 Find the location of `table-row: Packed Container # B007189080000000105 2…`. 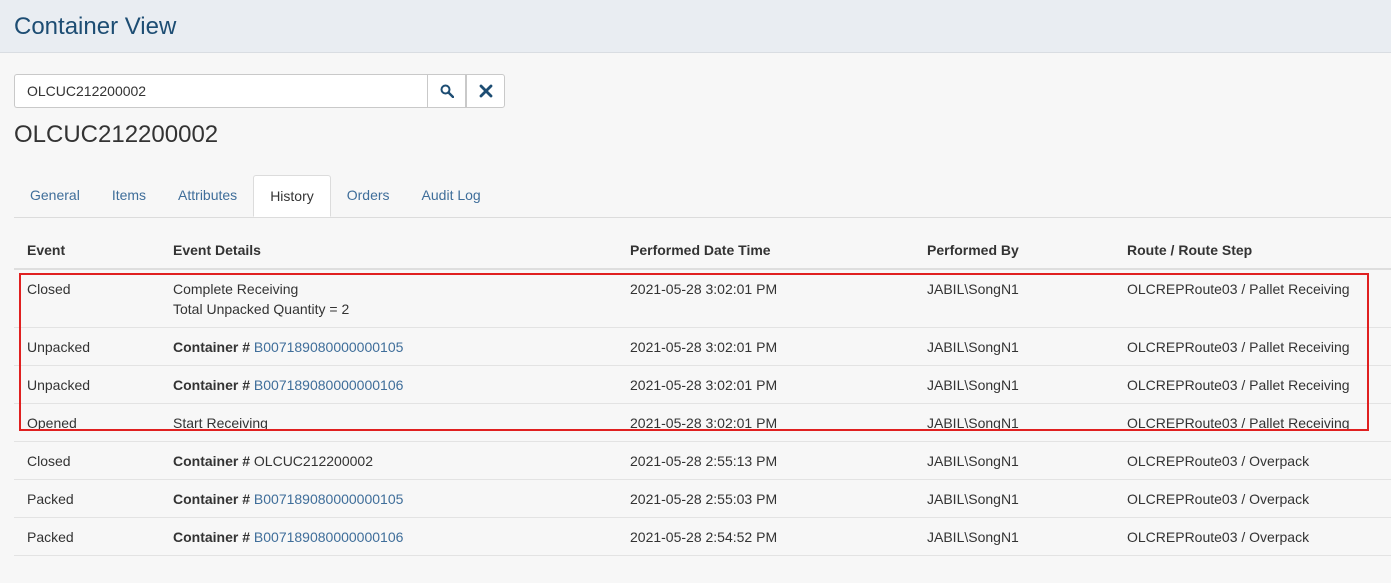

table-row: Packed Container # B007189080000000105 2… is located at coordinates (702, 498).